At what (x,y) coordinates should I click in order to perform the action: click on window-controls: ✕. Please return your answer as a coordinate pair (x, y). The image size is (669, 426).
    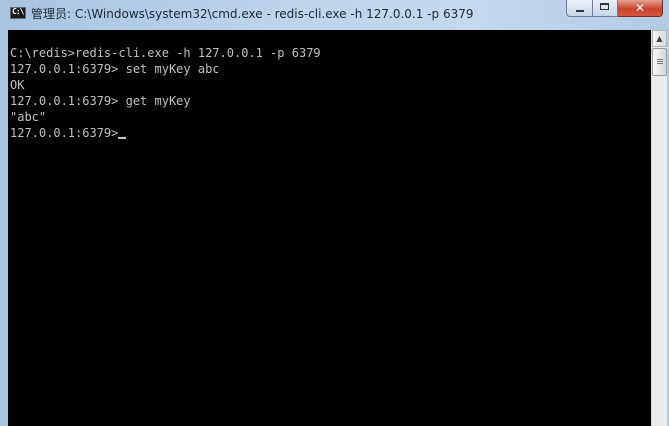
    Looking at the image, I should click on (614, 9).